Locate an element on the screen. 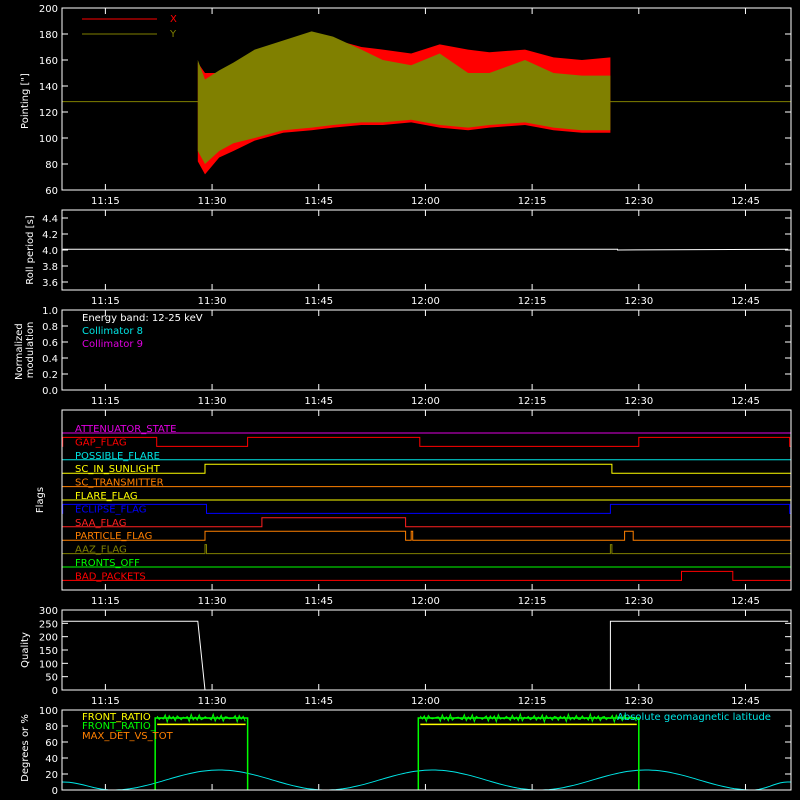 This screenshot has width=800, height=800. ratios-y-tick-label: 40 is located at coordinates (51, 759).